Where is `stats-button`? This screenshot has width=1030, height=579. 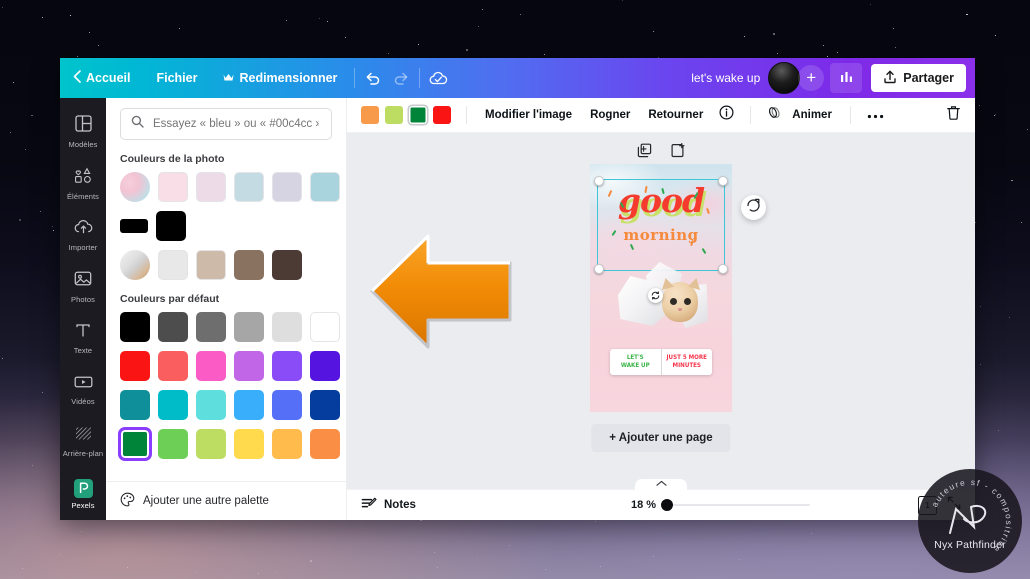
stats-button is located at coordinates (846, 78).